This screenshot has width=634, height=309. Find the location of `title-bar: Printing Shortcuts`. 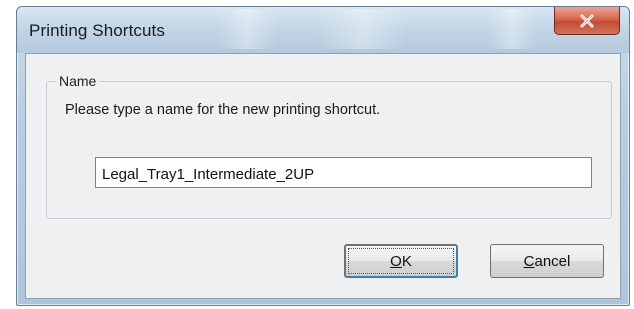

title-bar: Printing Shortcuts is located at coordinates (323, 30).